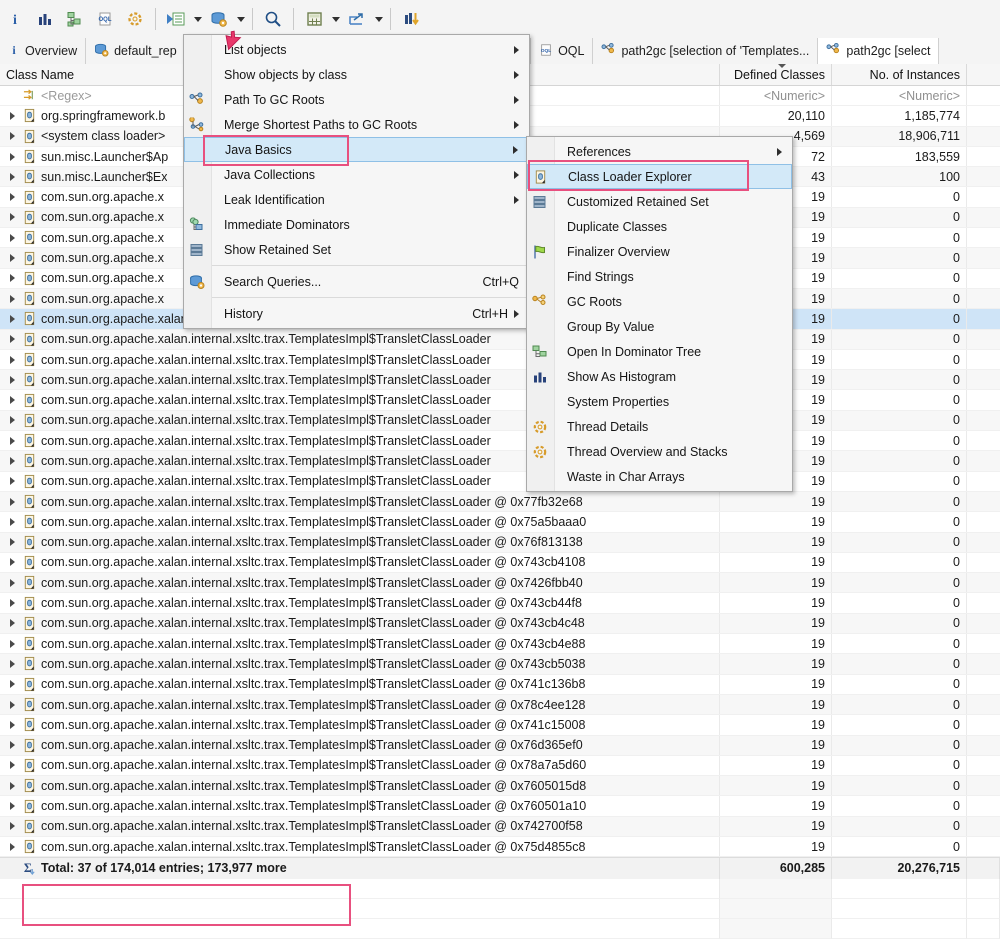  What do you see at coordinates (135, 19) in the screenshot?
I see `thread-overview-icon` at bounding box center [135, 19].